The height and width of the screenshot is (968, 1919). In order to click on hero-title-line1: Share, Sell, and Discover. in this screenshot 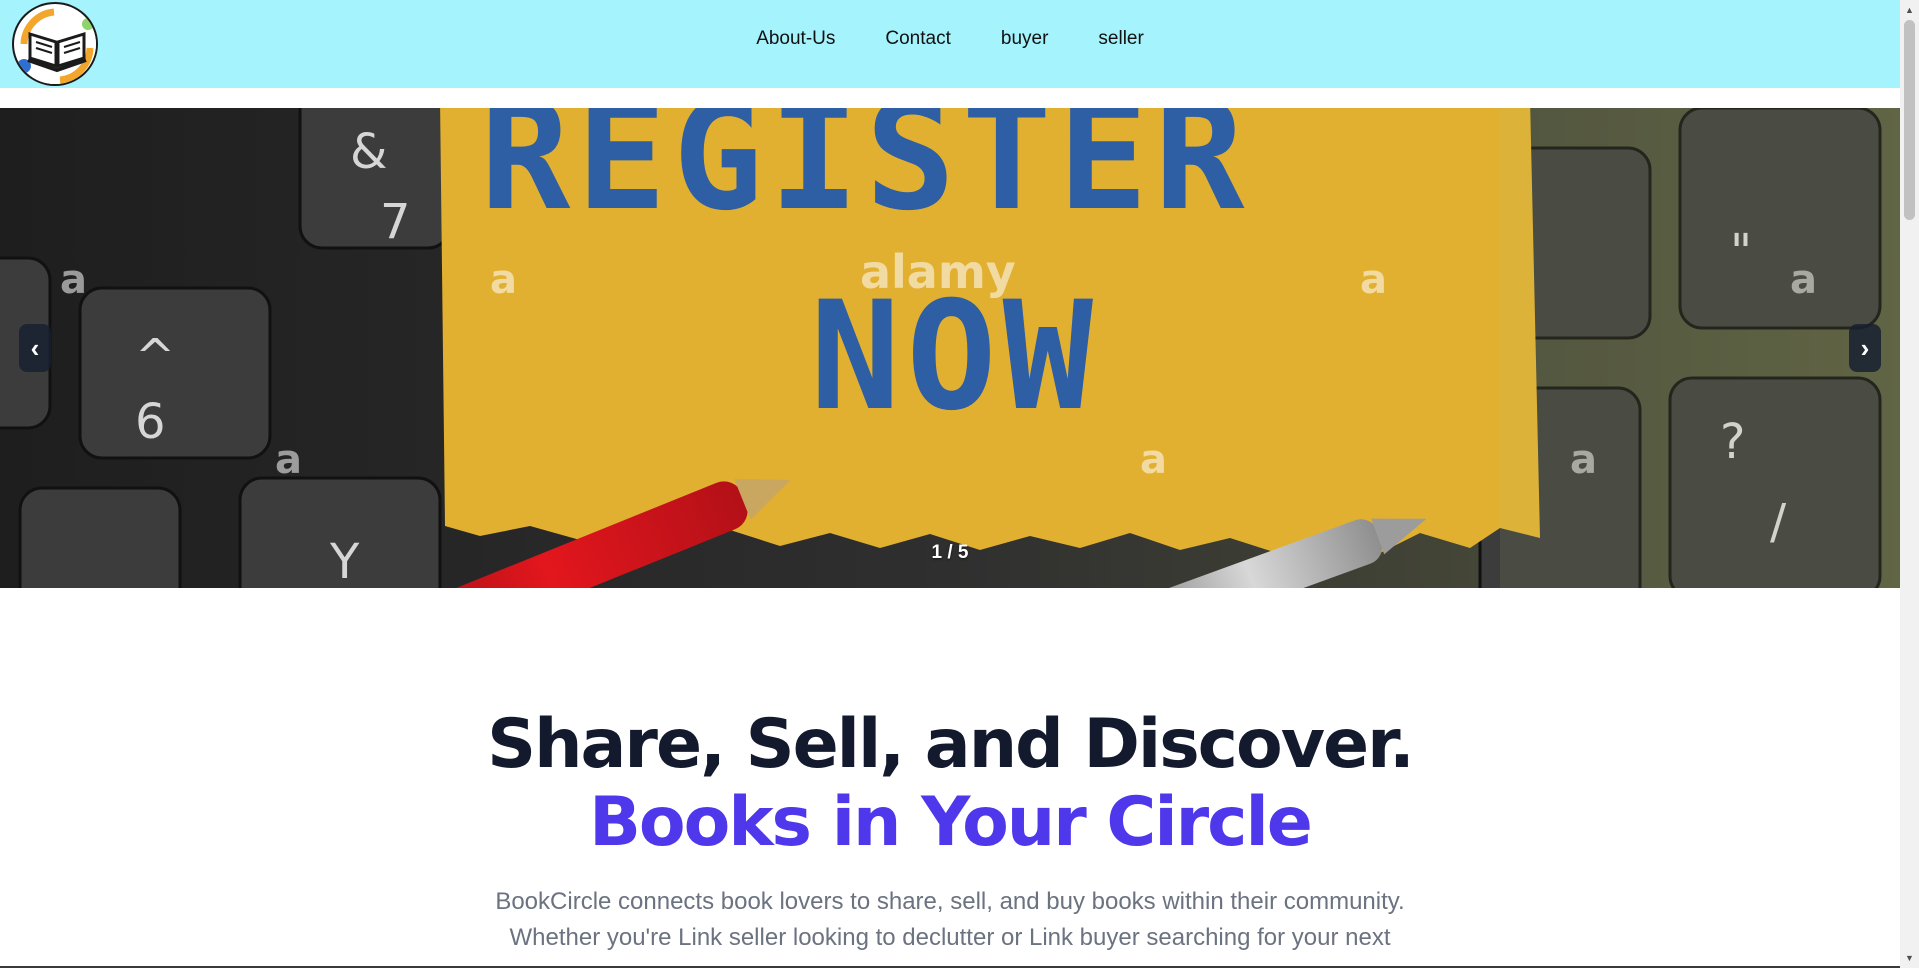, I will do `click(951, 744)`.